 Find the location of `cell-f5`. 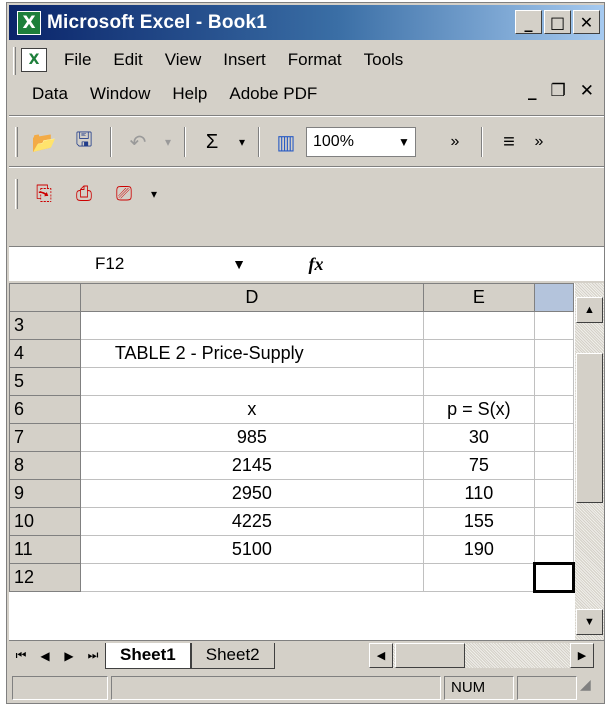

cell-f5 is located at coordinates (554, 381).